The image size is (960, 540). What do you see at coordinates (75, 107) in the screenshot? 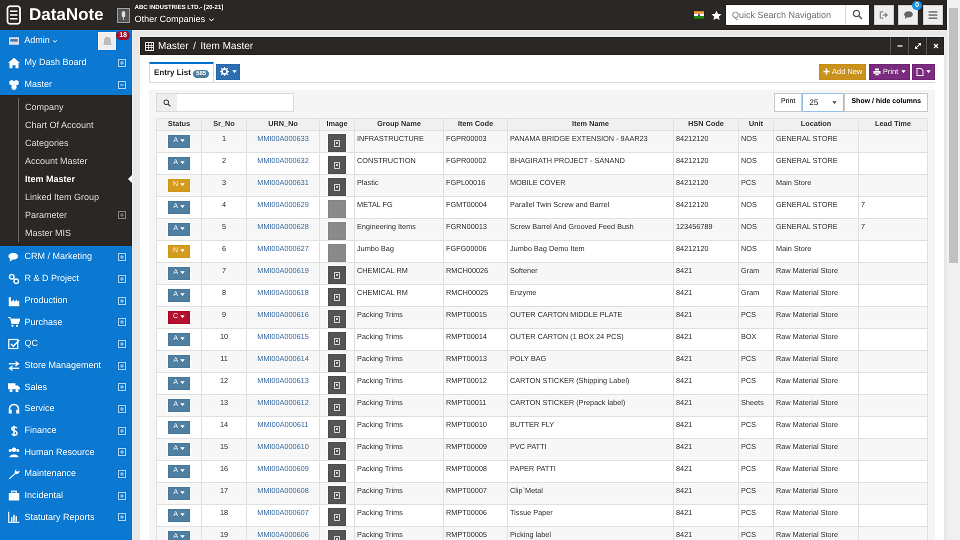
I see `submenu-item: Company` at bounding box center [75, 107].